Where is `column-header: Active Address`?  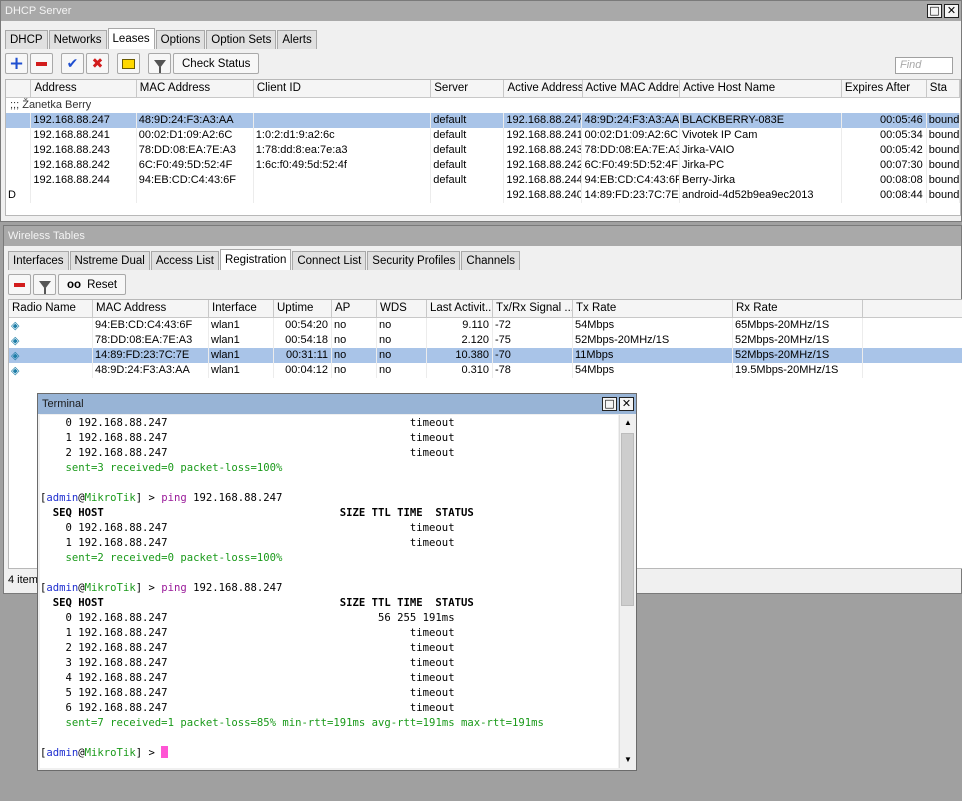 column-header: Active Address is located at coordinates (543, 88).